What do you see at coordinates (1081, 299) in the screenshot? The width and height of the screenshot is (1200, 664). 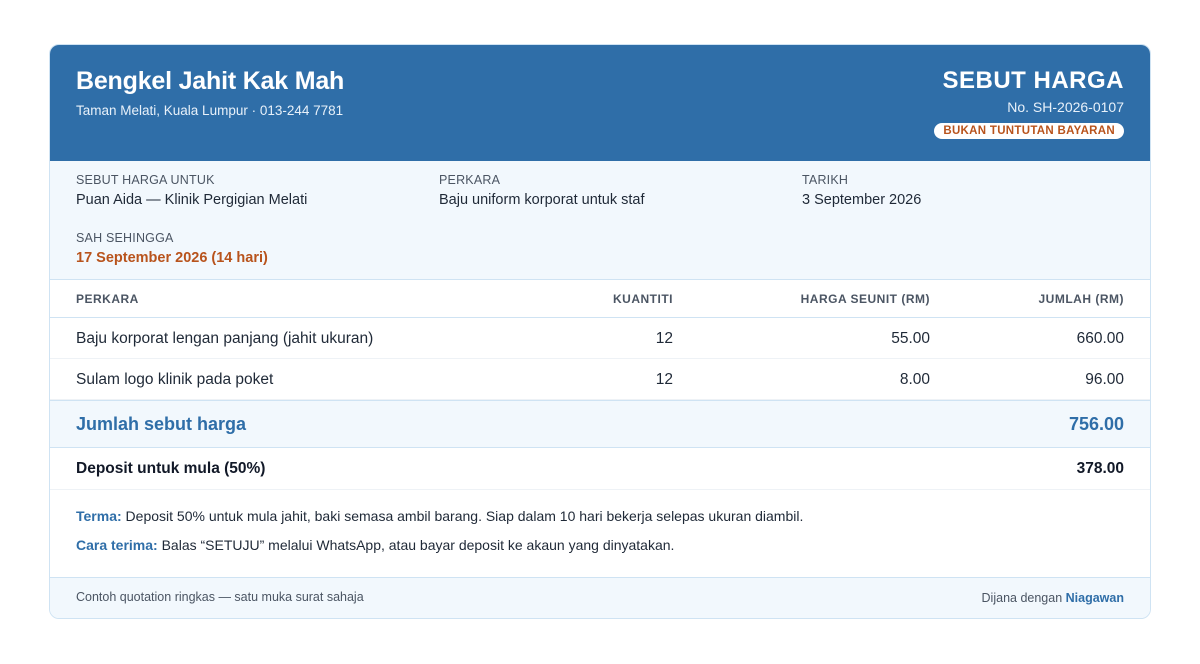 I see `column-header-amount: JUMLAH (RM)` at bounding box center [1081, 299].